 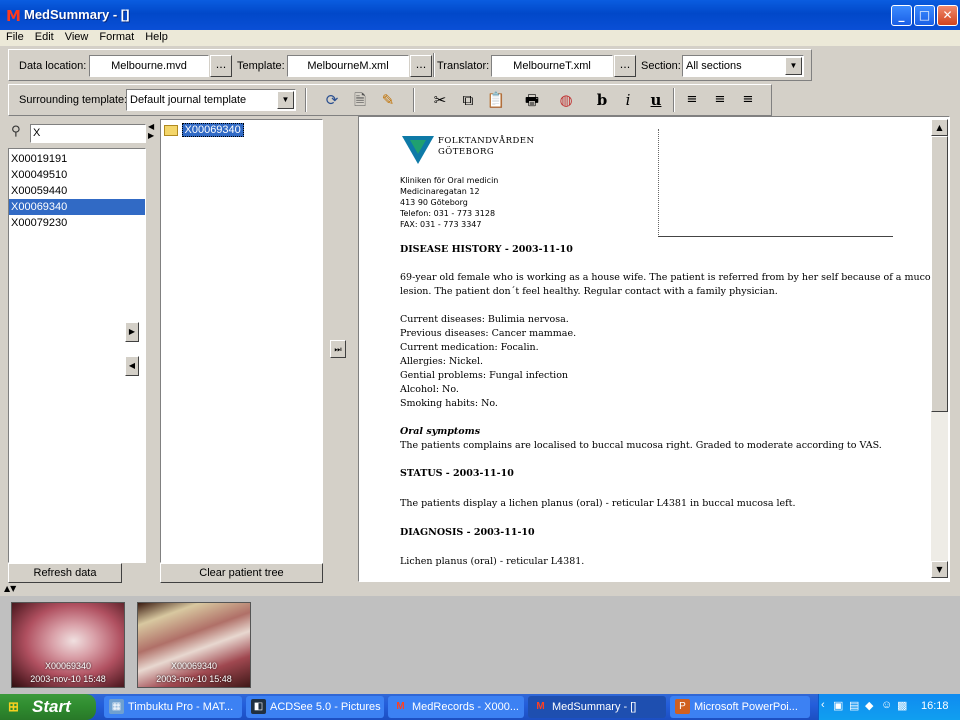 I want to click on task-medsummary: M MedSummary - [], so click(x=597, y=707).